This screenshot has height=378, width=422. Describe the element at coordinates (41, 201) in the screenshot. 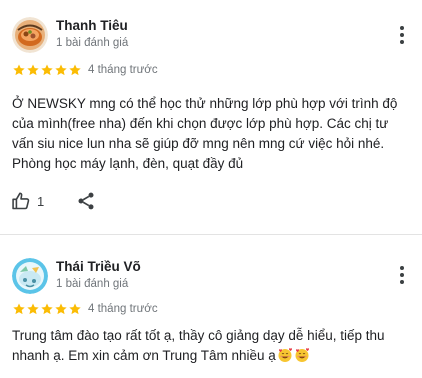

I see `like-count: 1` at that location.